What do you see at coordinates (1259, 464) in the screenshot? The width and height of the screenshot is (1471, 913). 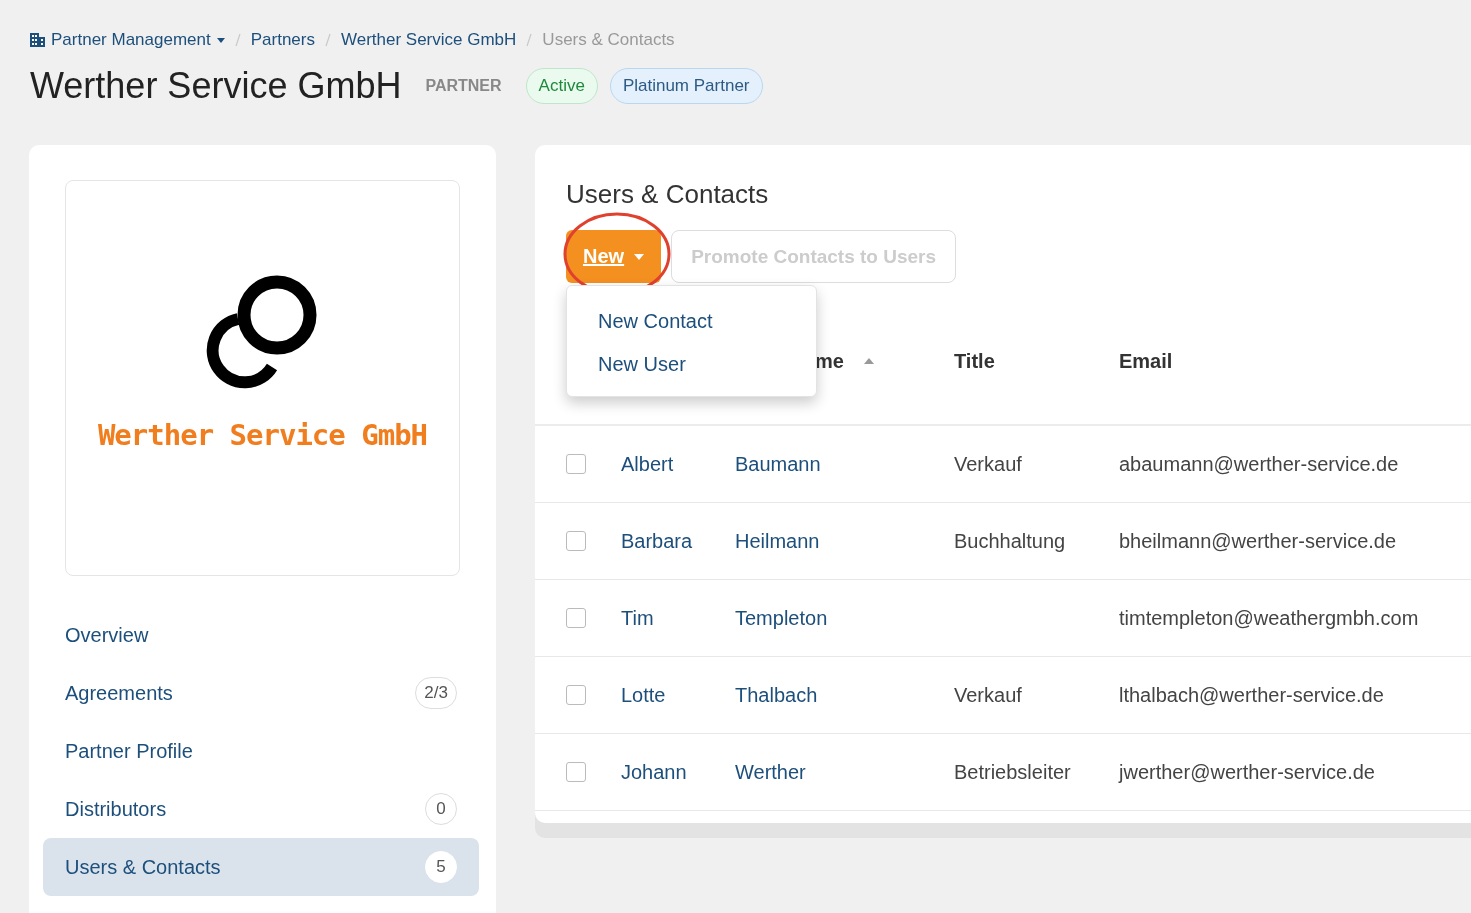 I see `email-cell-text: abaumann@werther-service.de` at bounding box center [1259, 464].